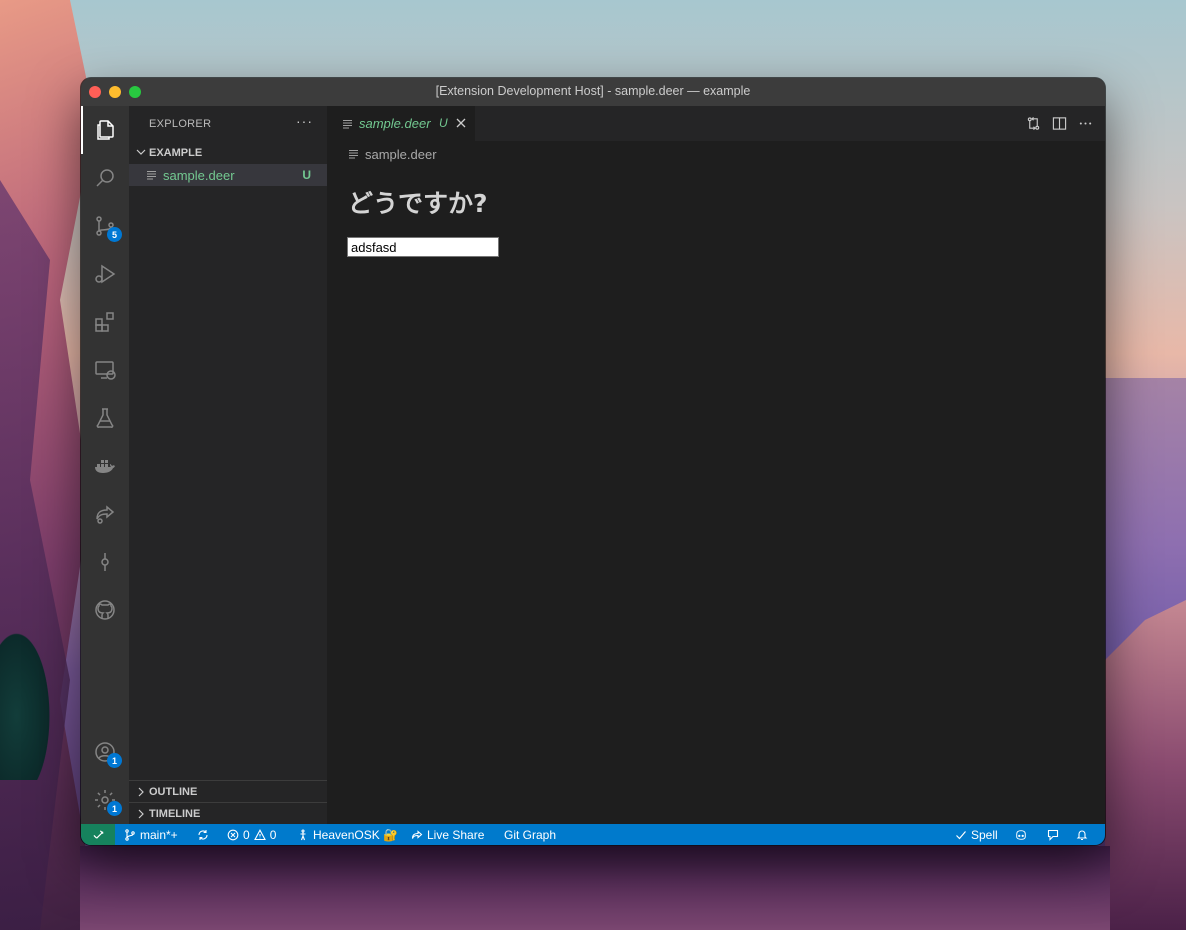  I want to click on ellipsis-icon, so click(1085, 123).